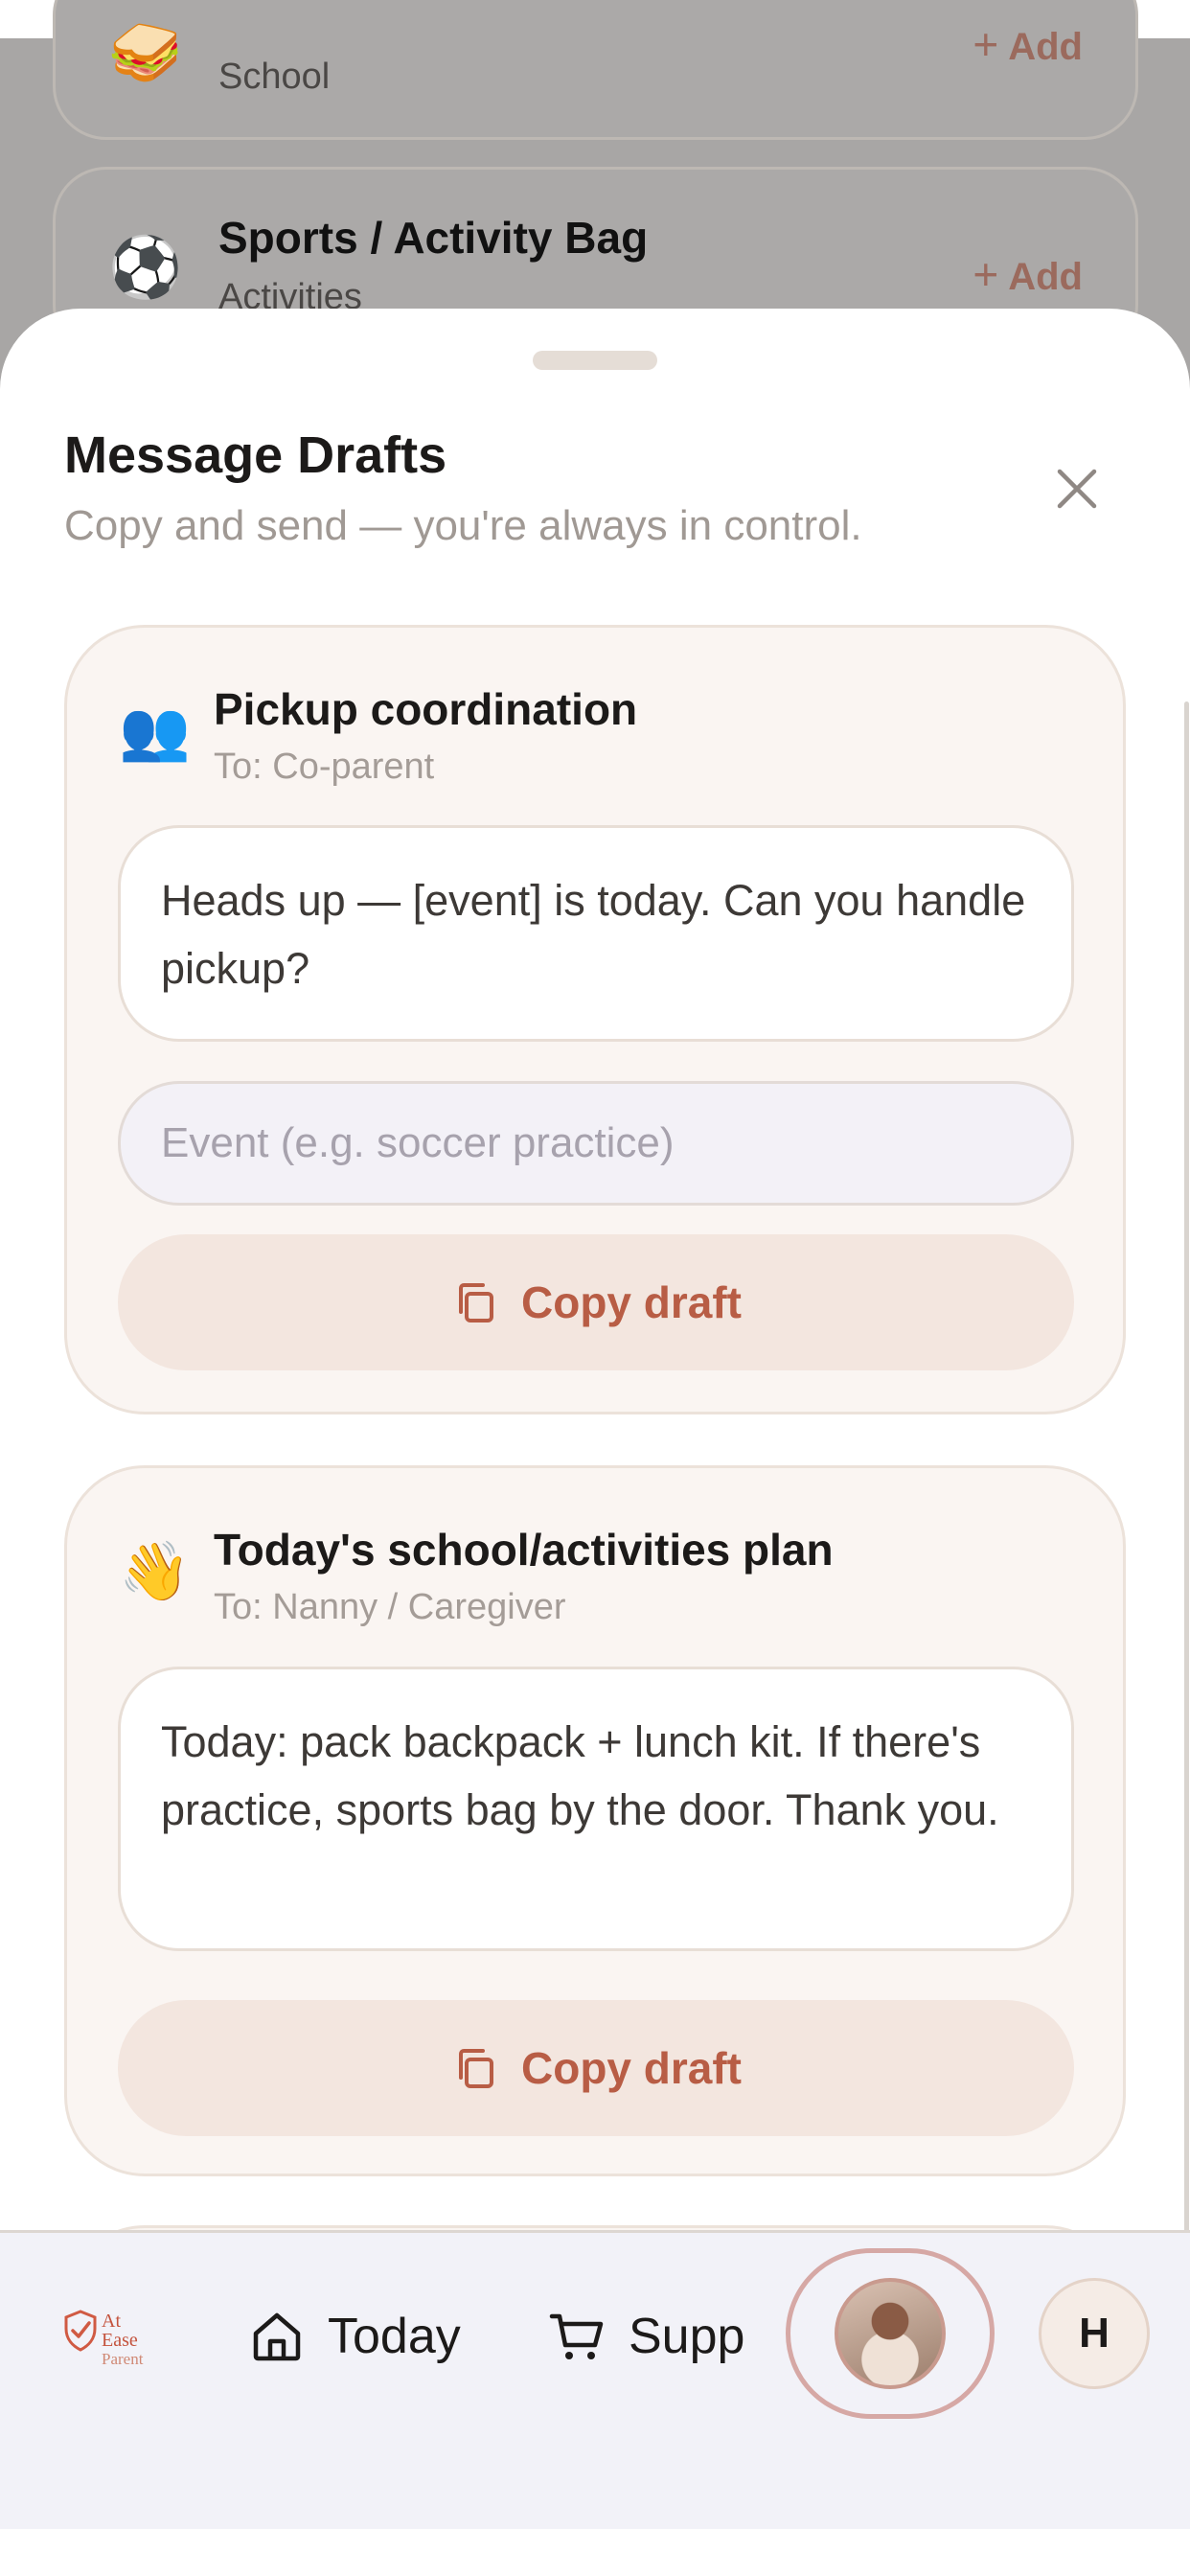 The width and height of the screenshot is (1190, 2576). Describe the element at coordinates (146, 53) in the screenshot. I see `sandwich-icon: 🥪` at that location.